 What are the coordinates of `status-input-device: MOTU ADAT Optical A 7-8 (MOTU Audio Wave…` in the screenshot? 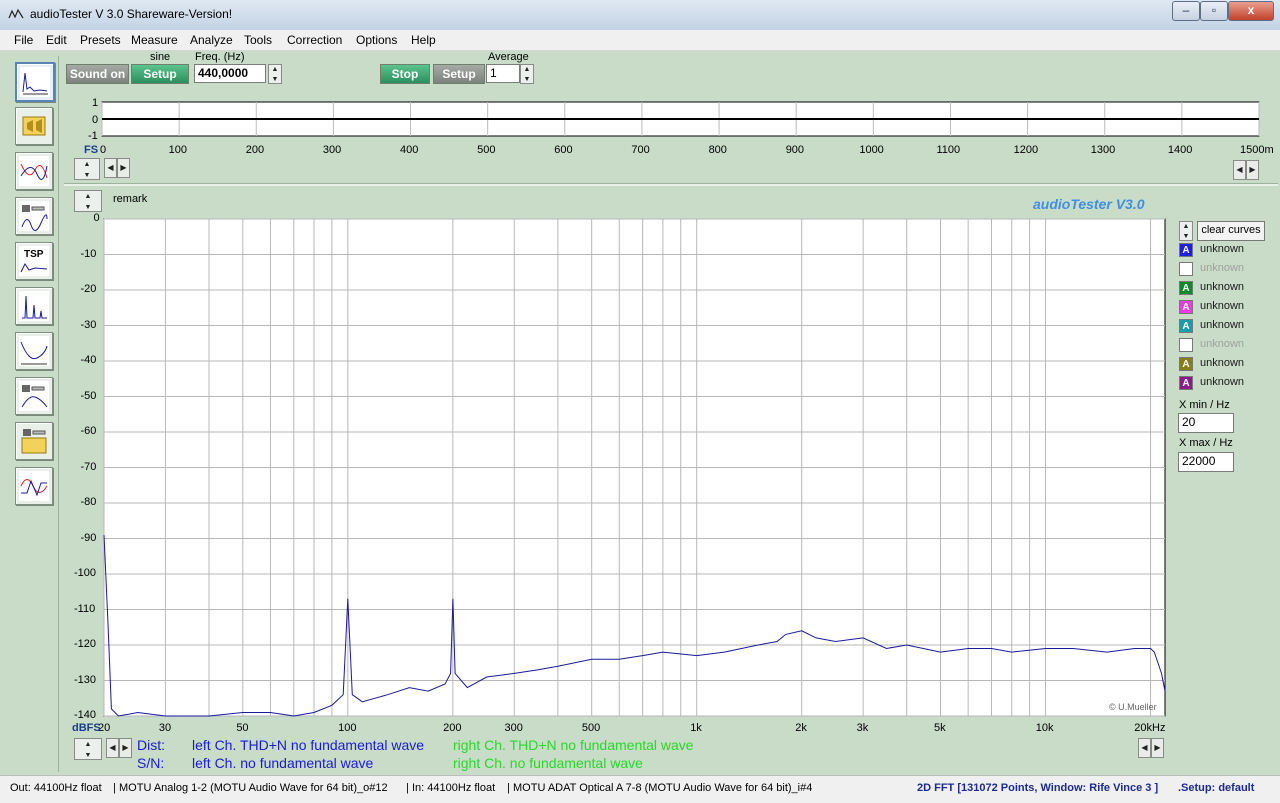 It's located at (663, 788).